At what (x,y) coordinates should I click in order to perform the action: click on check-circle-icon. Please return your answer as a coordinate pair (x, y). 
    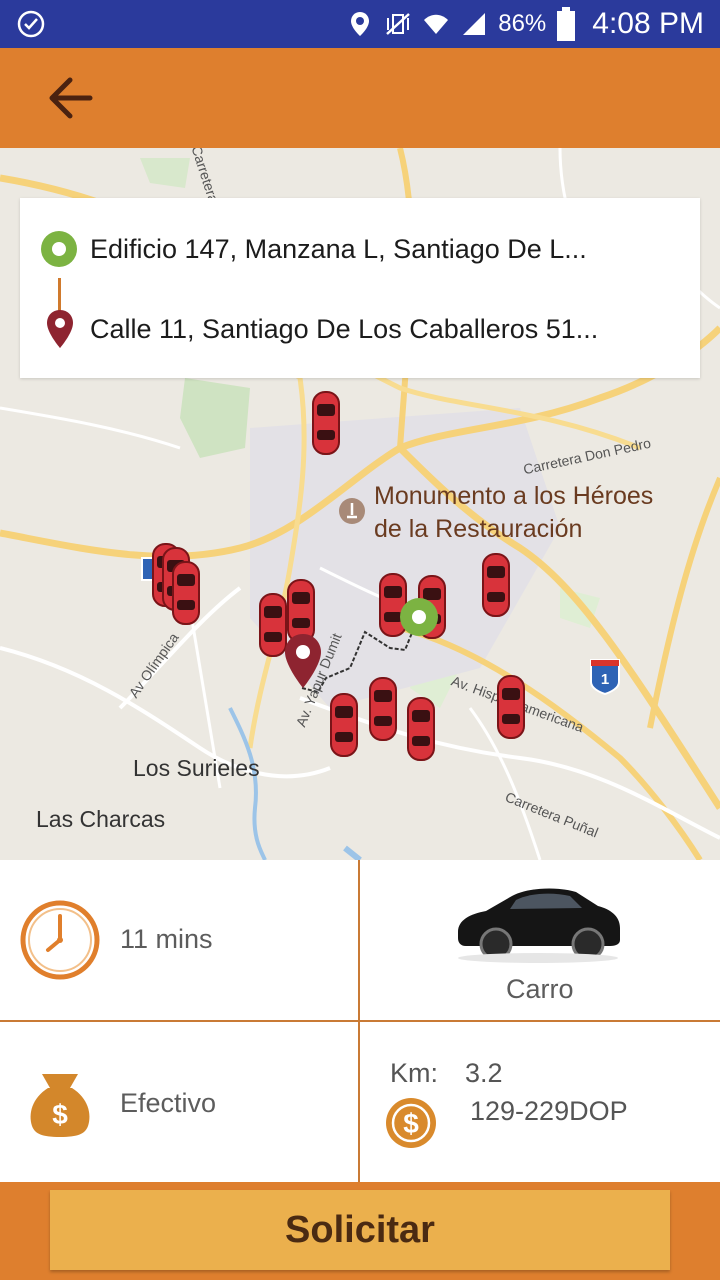
    Looking at the image, I should click on (31, 24).